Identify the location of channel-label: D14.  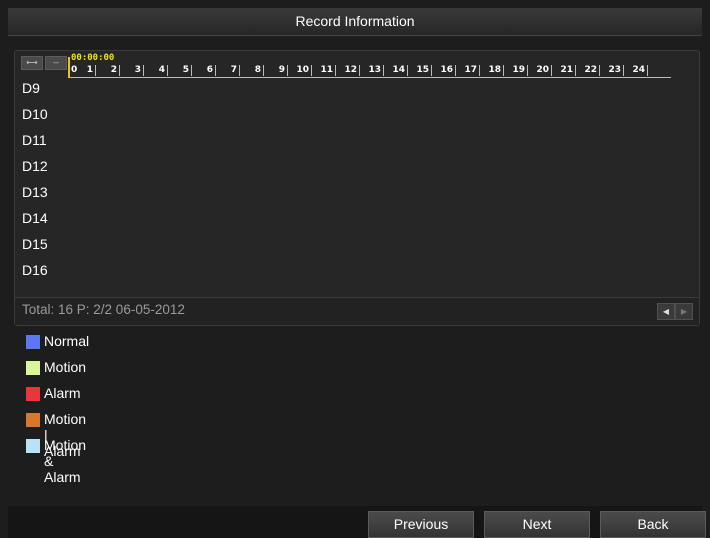
(35, 218).